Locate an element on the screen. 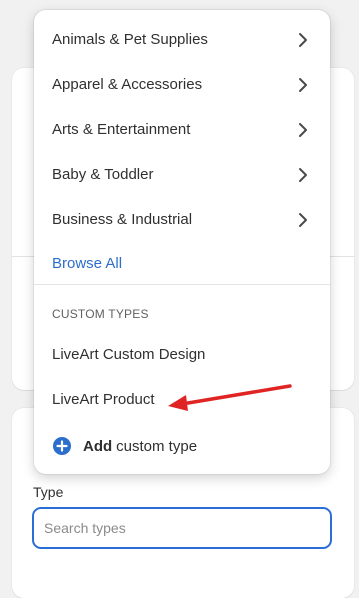  category-label: Animals & Pet Supplies is located at coordinates (130, 39).